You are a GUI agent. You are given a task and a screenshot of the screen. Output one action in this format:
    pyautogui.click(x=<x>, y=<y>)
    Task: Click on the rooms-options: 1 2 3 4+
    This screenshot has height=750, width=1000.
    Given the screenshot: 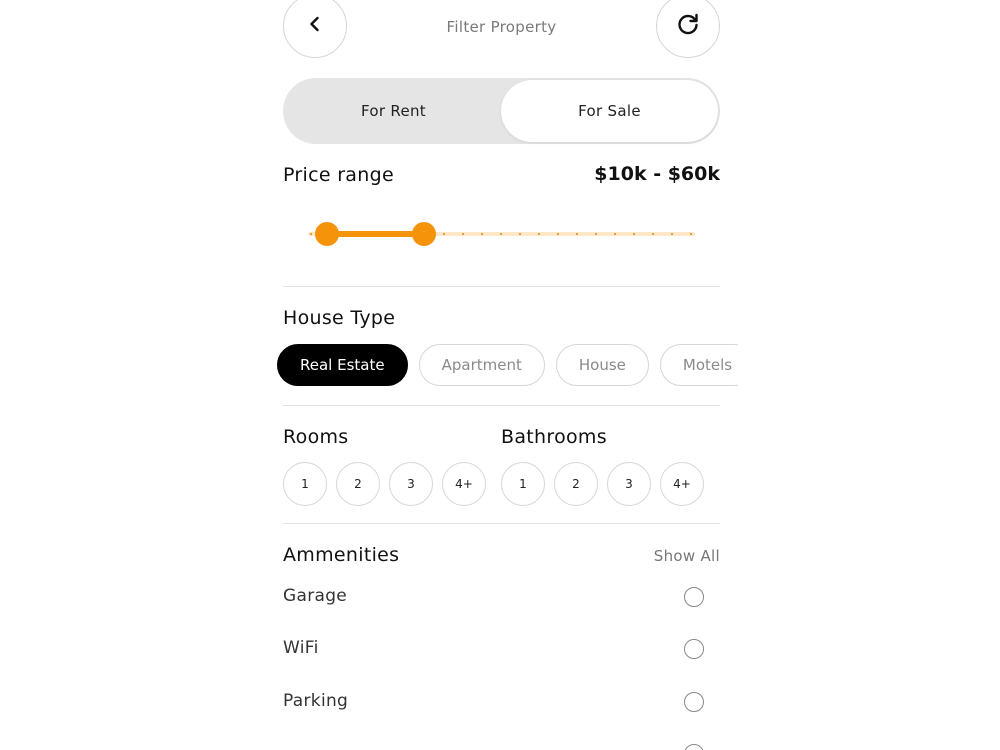 What is the action you would take?
    pyautogui.click(x=389, y=484)
    